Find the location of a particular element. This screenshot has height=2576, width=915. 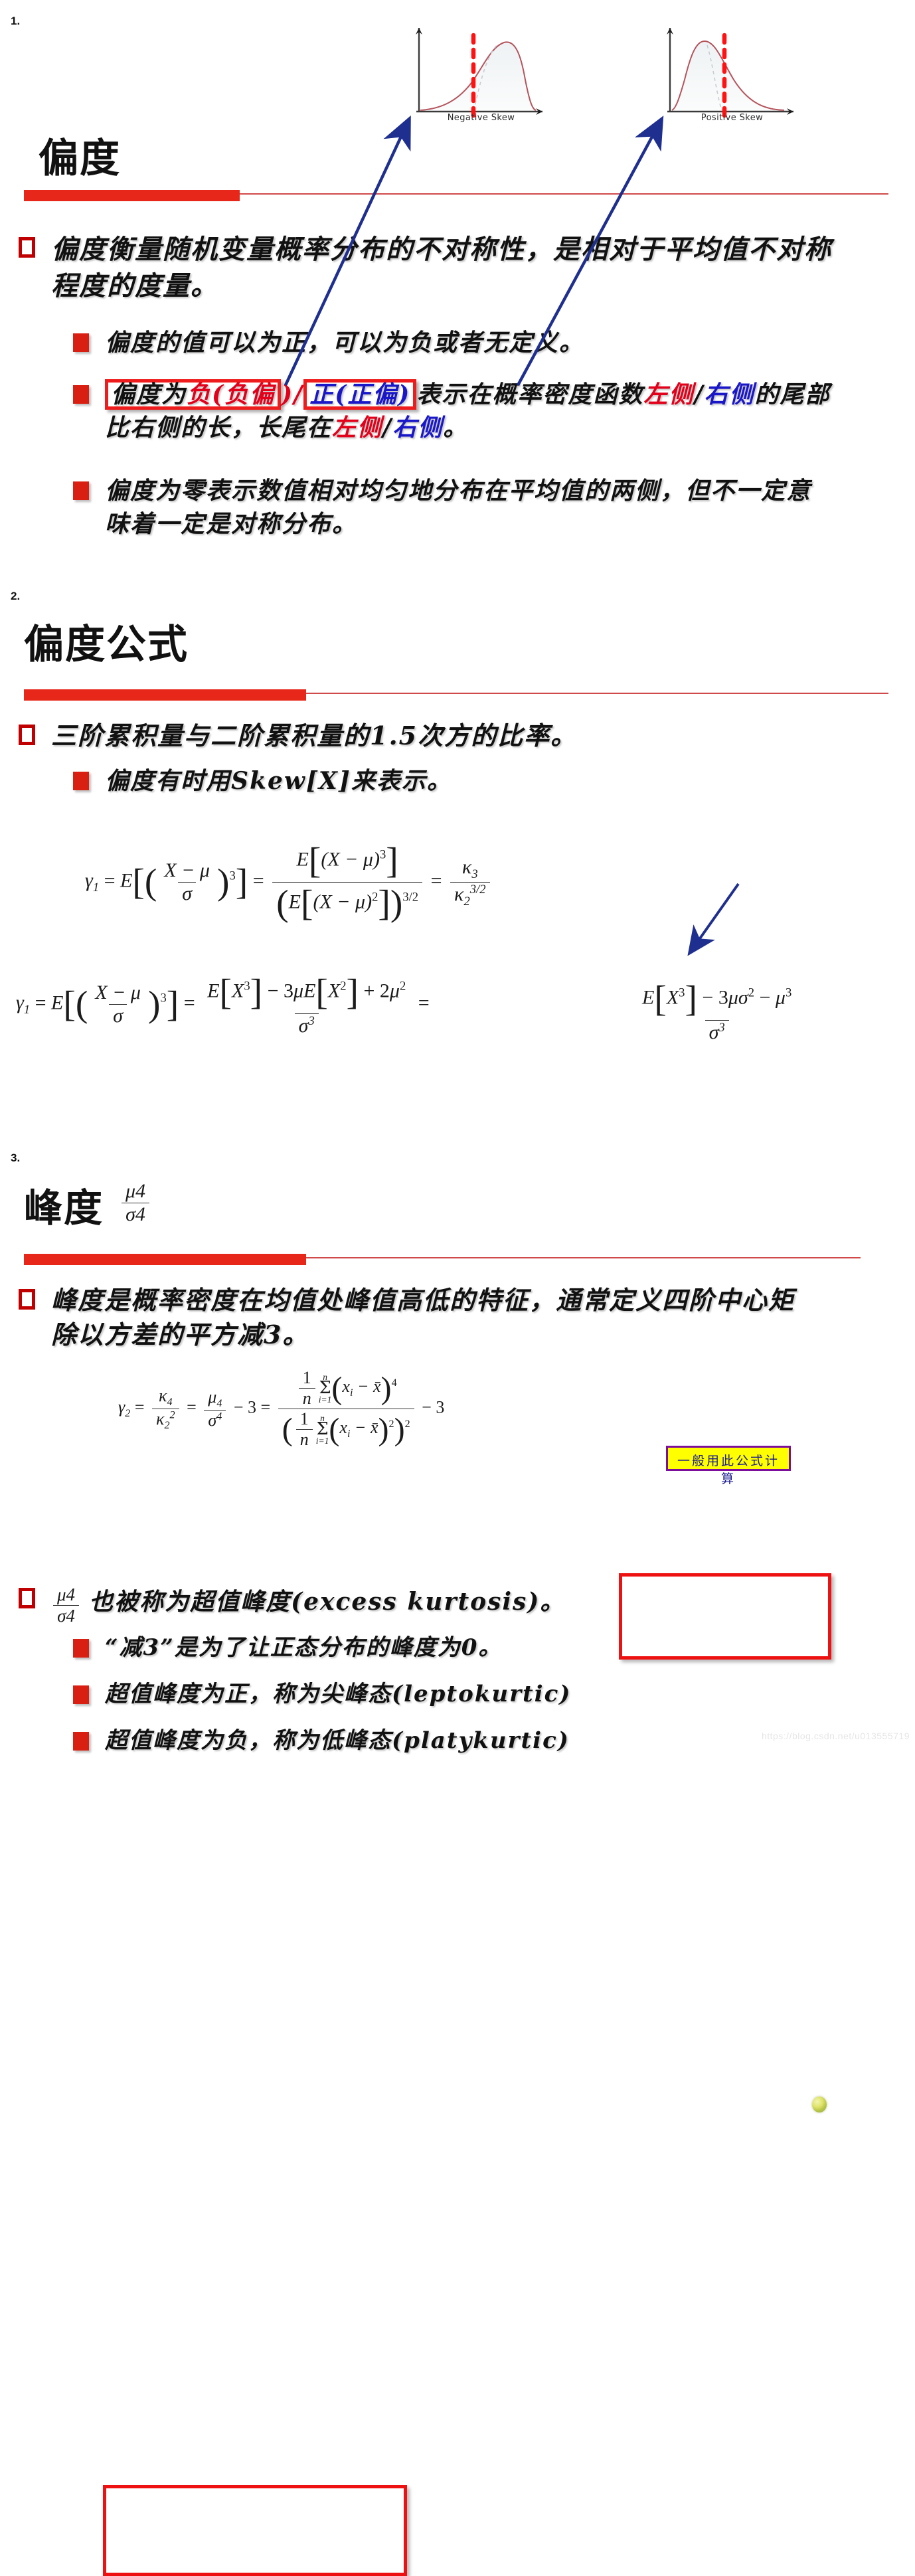

denominator: (E[(X − μ)2])3/2 is located at coordinates (347, 903).